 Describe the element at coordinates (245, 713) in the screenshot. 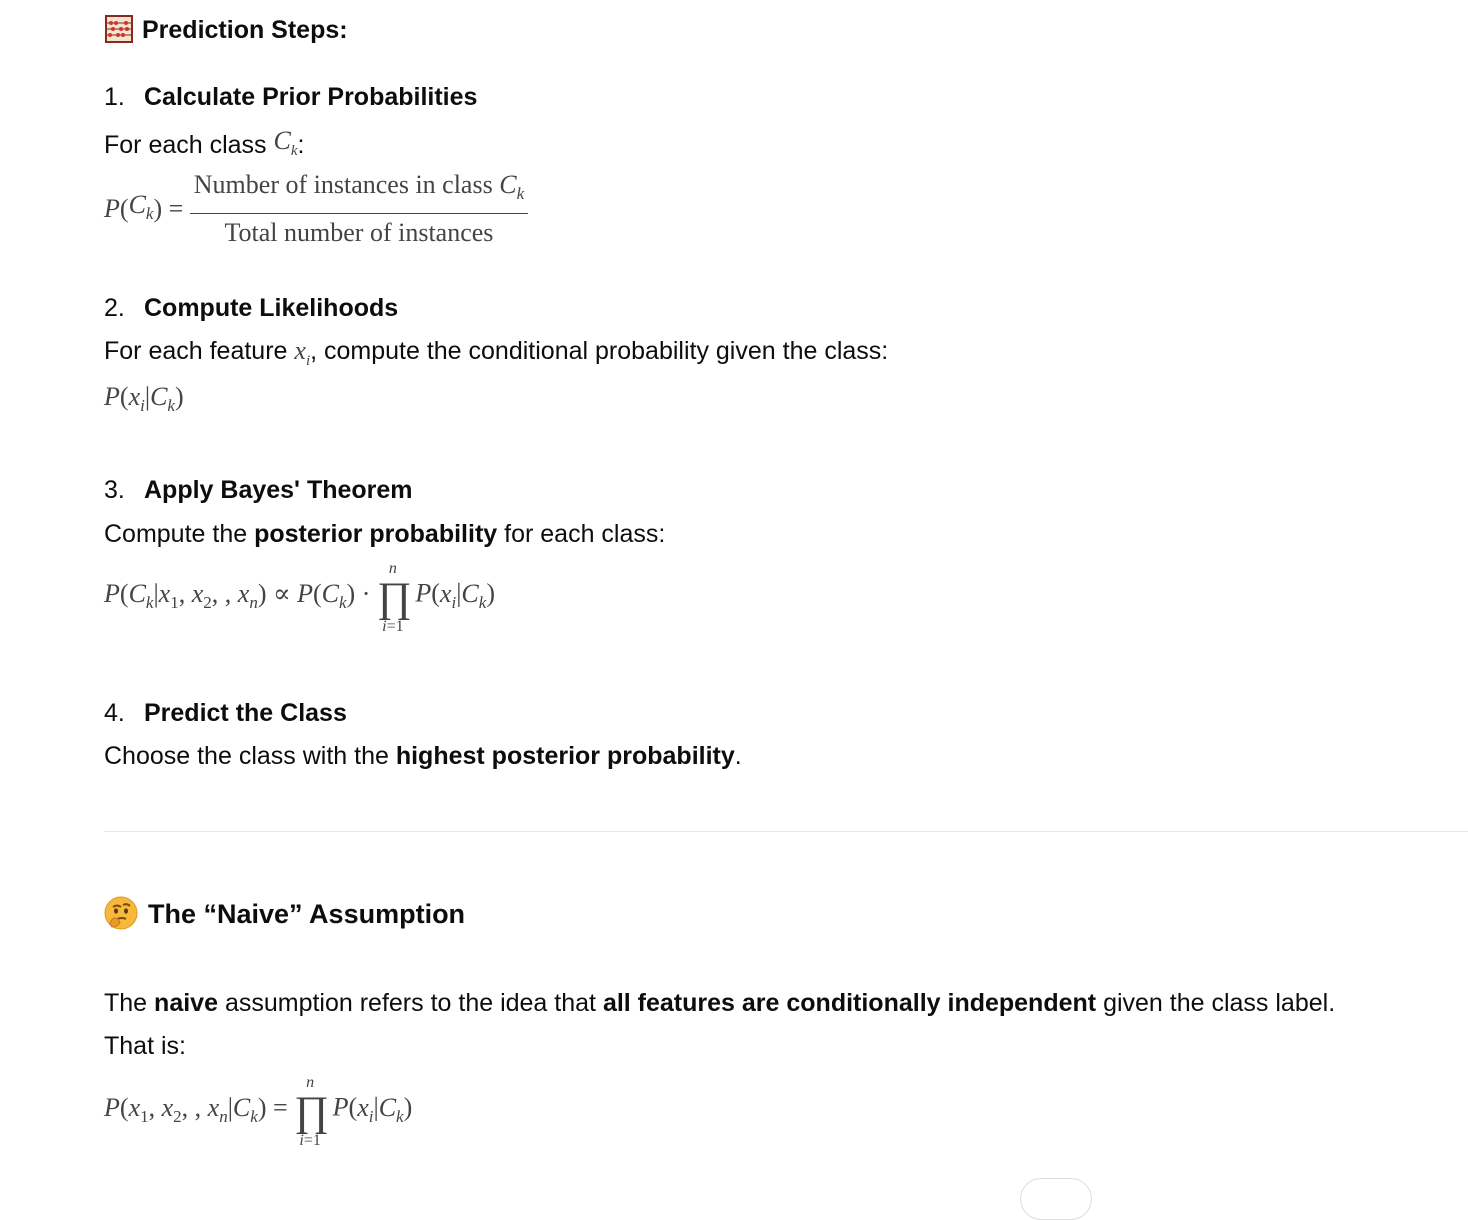

I see `step-title: Predict the Class` at that location.